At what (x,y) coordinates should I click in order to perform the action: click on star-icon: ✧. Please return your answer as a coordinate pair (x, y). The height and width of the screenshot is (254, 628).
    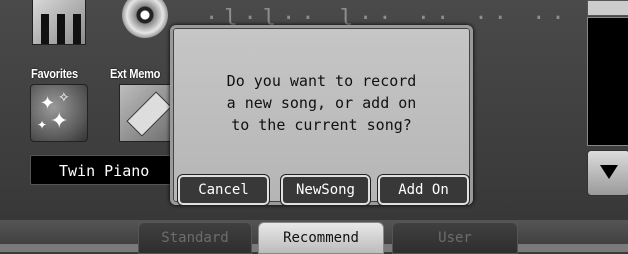
    Looking at the image, I should click on (64, 98).